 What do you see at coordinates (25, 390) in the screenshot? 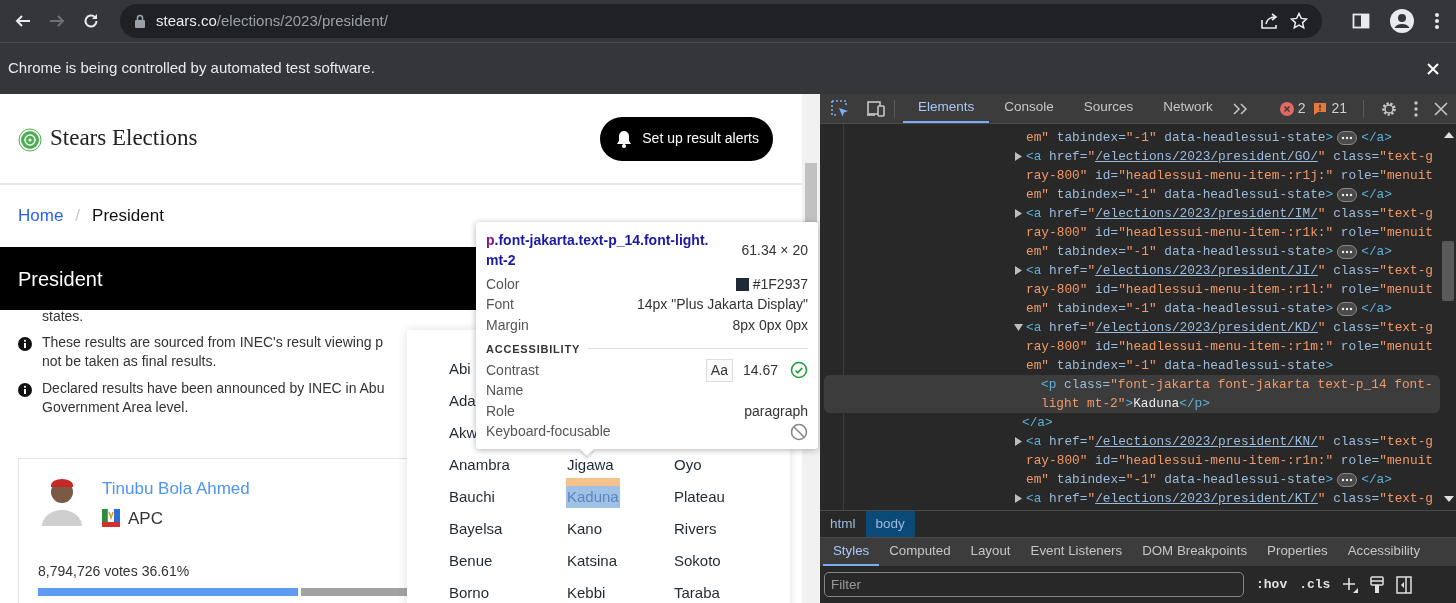
I see `info-icon` at bounding box center [25, 390].